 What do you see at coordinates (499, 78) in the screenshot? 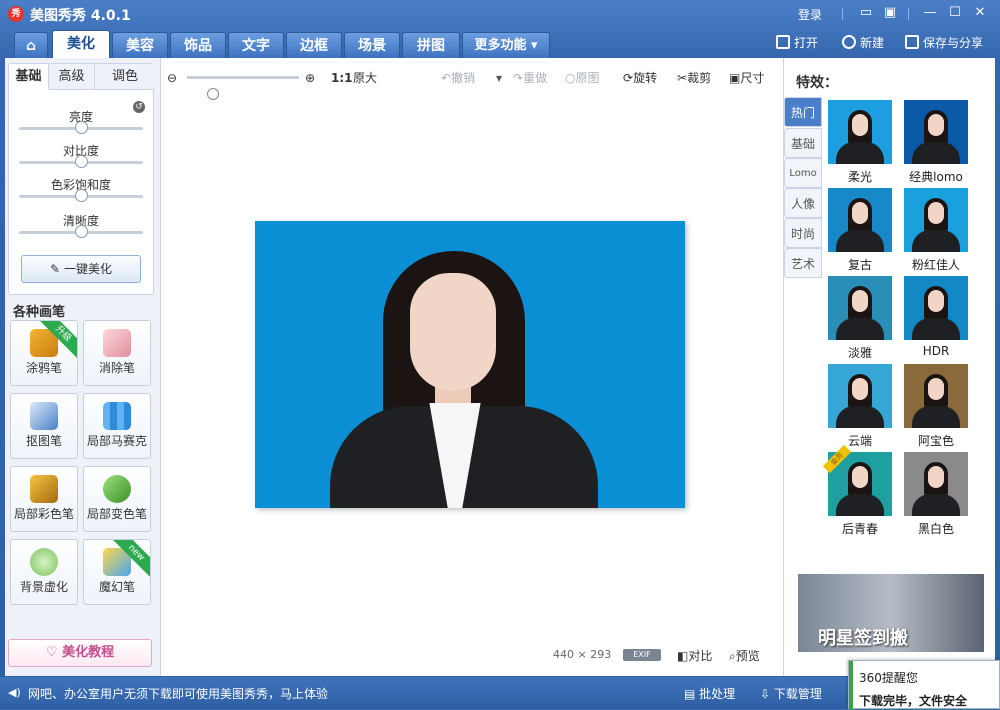
I see `undo-dropdown-icon: ▾` at bounding box center [499, 78].